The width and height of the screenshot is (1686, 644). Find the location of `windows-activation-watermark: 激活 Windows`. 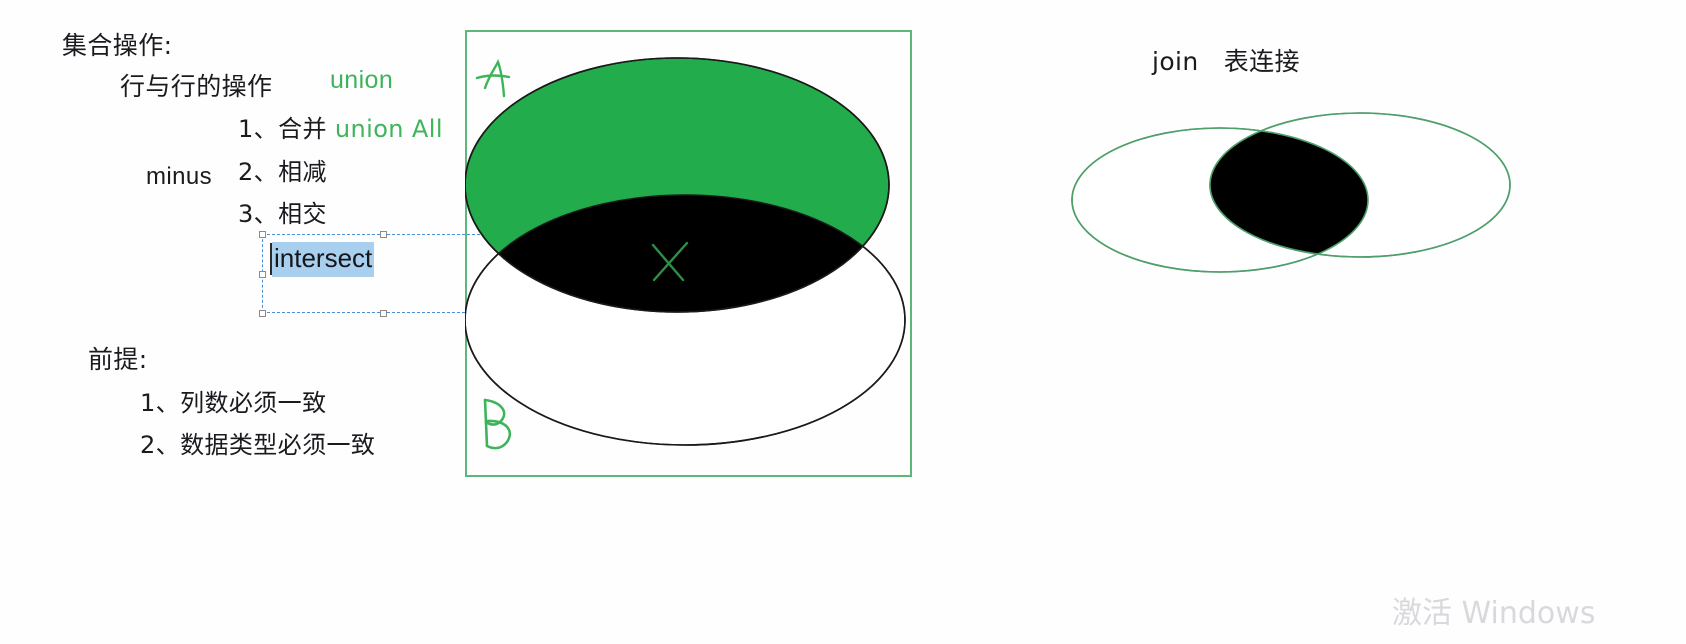

windows-activation-watermark: 激活 Windows is located at coordinates (1494, 613).